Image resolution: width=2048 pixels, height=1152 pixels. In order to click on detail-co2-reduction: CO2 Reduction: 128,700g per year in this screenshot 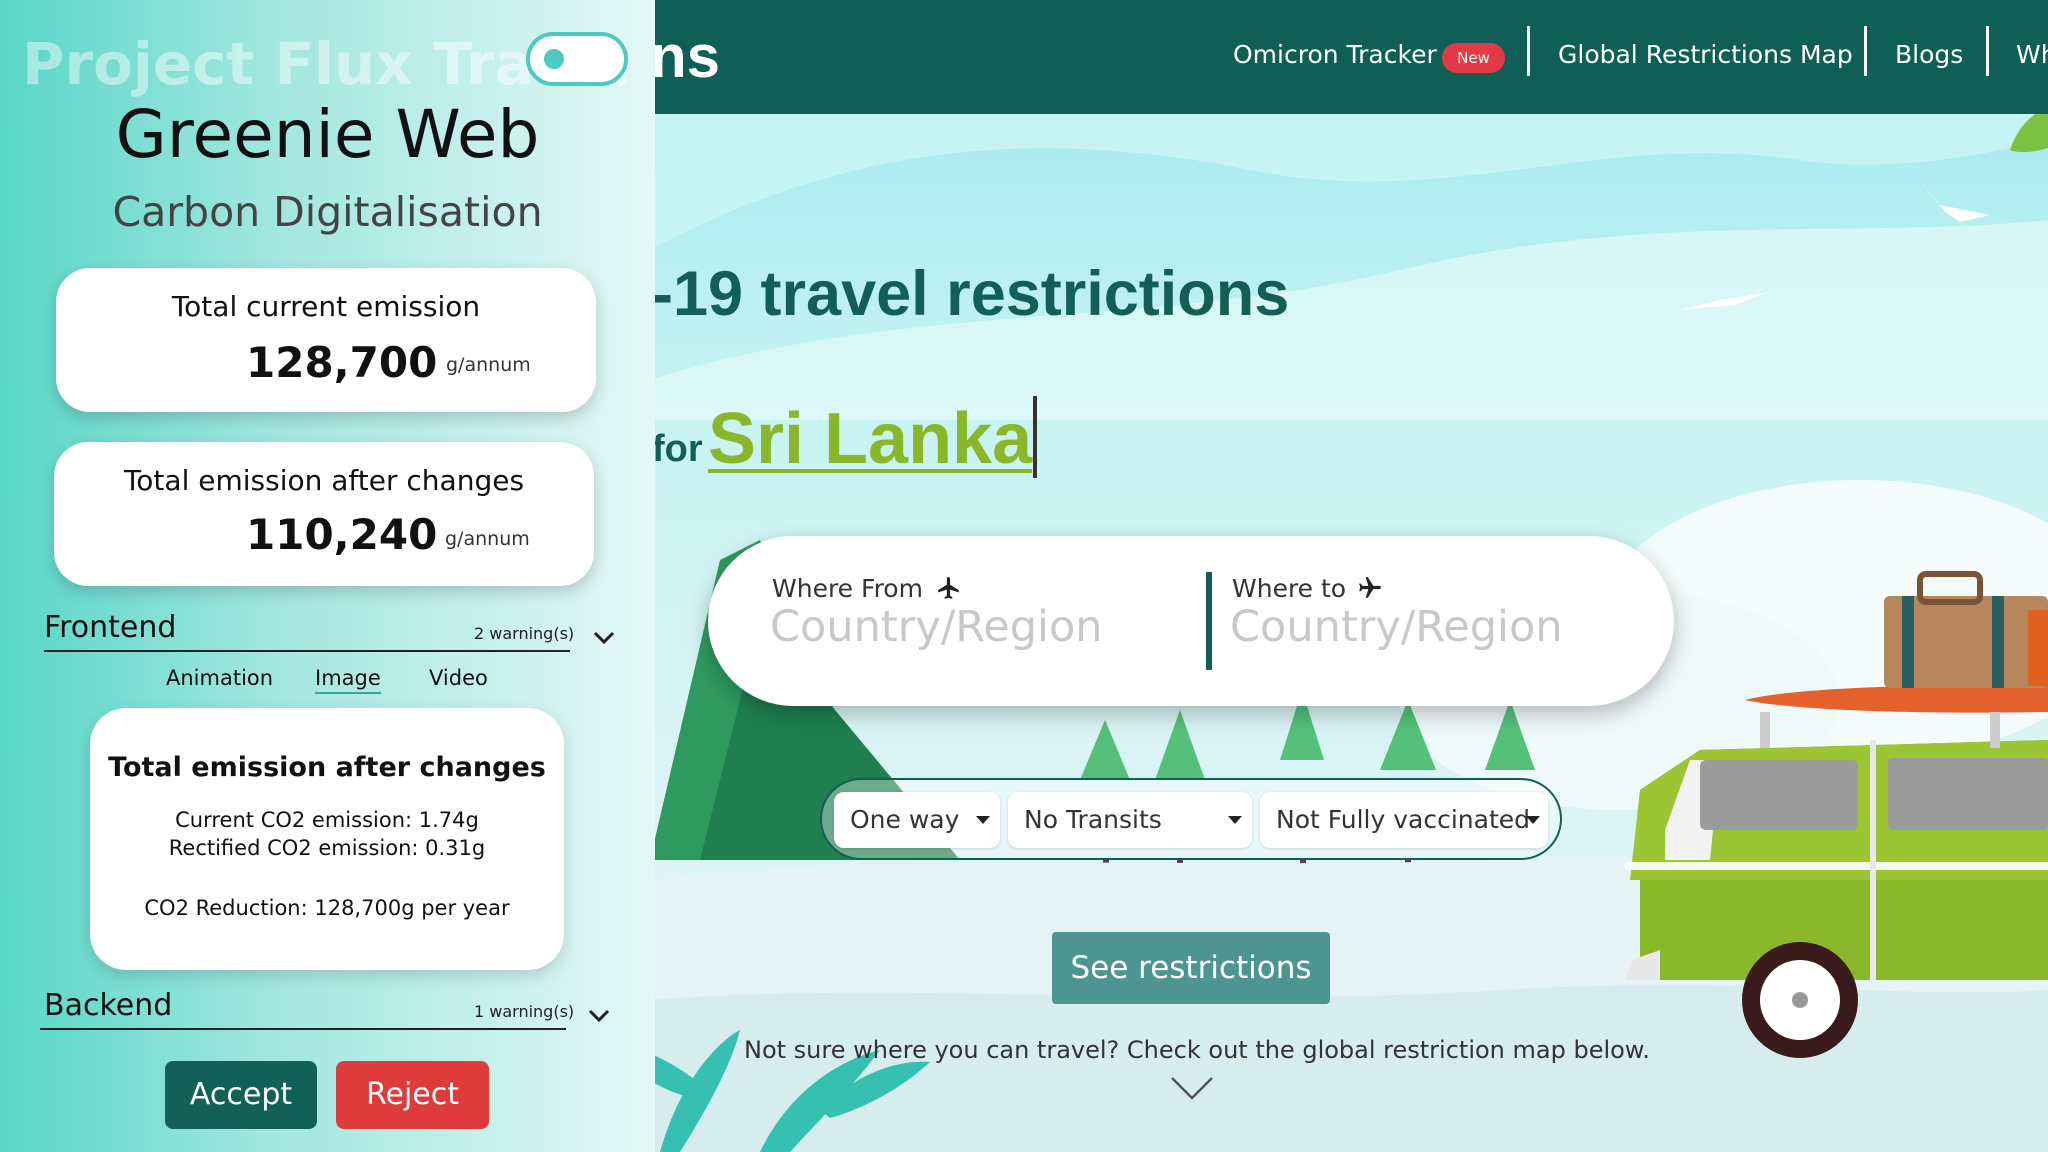, I will do `click(327, 908)`.